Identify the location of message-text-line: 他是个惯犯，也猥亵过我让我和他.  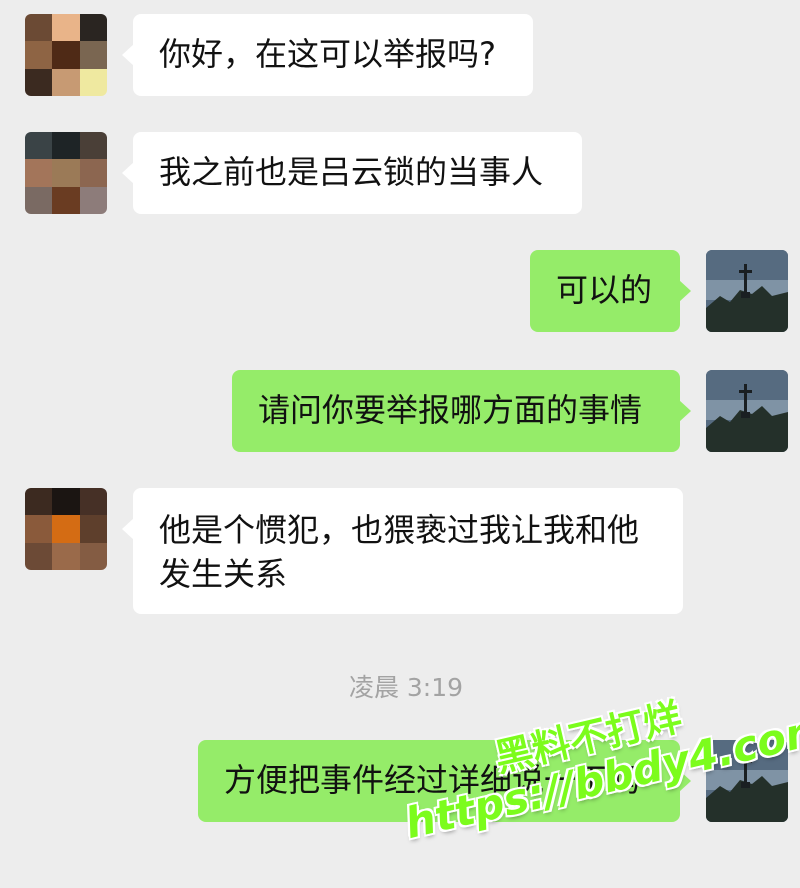
(399, 530).